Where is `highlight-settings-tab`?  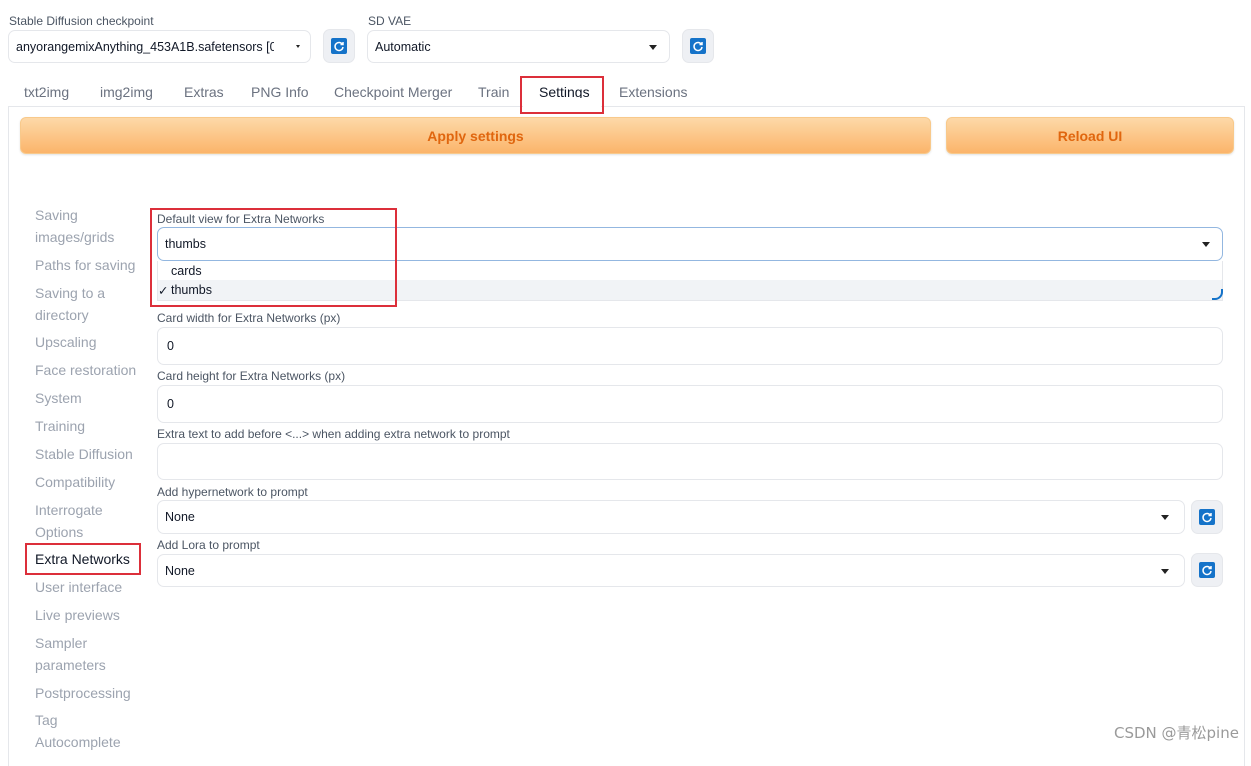
highlight-settings-tab is located at coordinates (562, 95).